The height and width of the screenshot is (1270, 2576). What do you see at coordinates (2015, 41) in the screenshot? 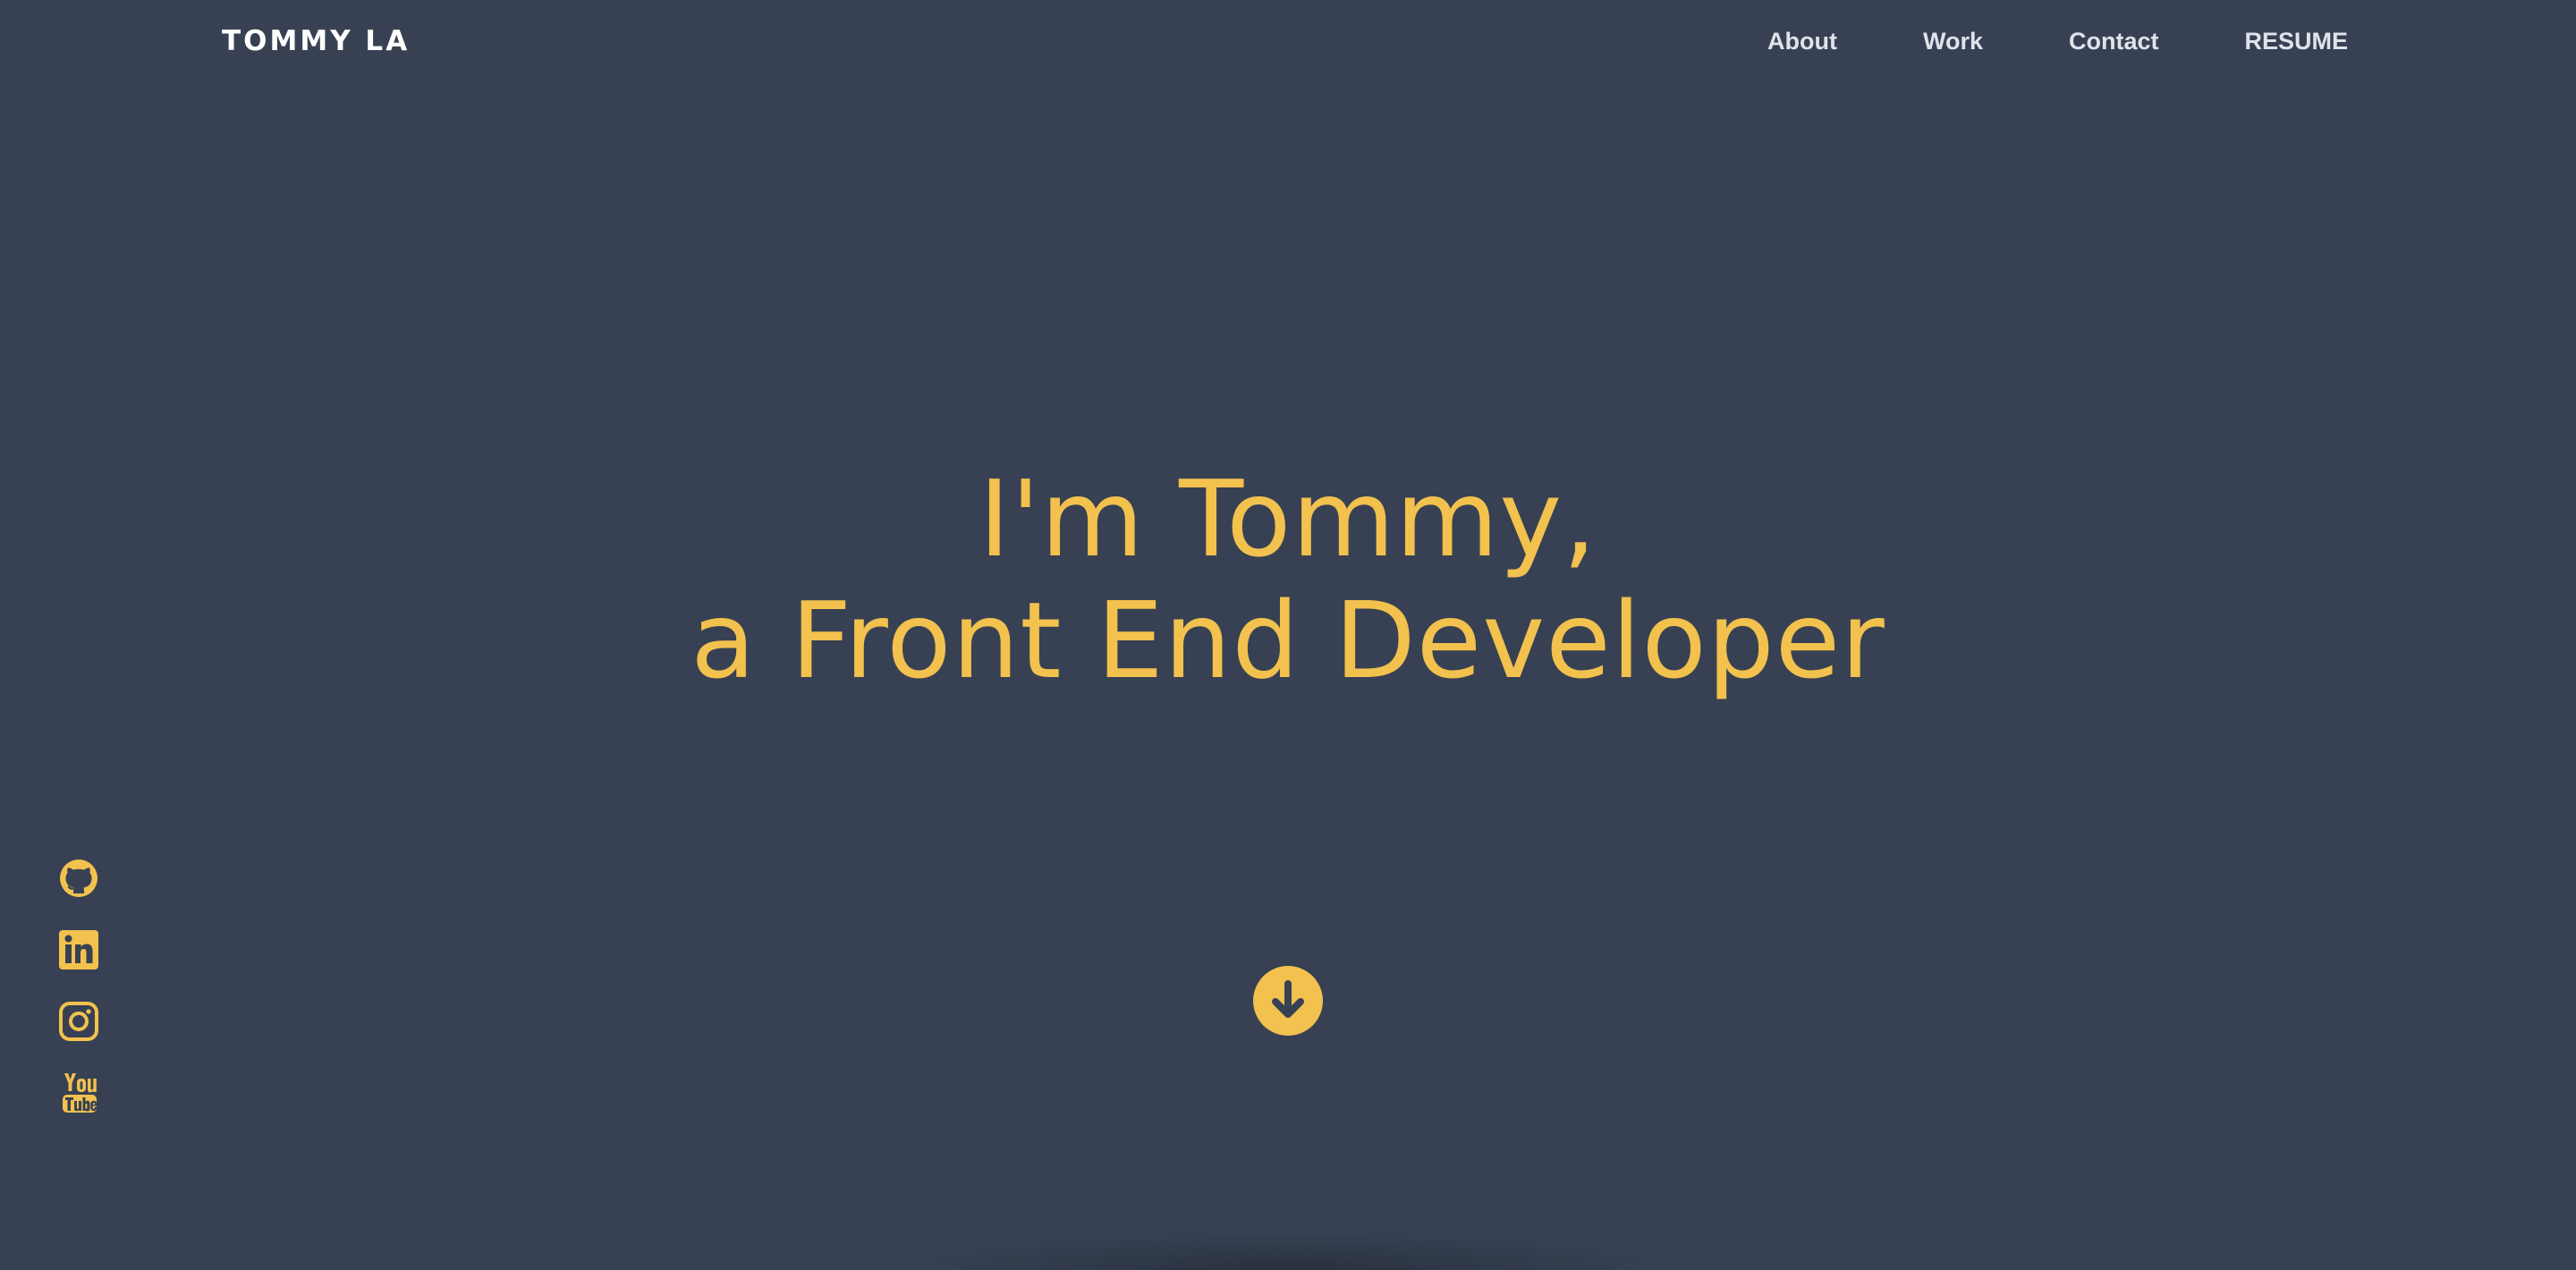
I see `main-nav: About Work Contact RESUME` at bounding box center [2015, 41].